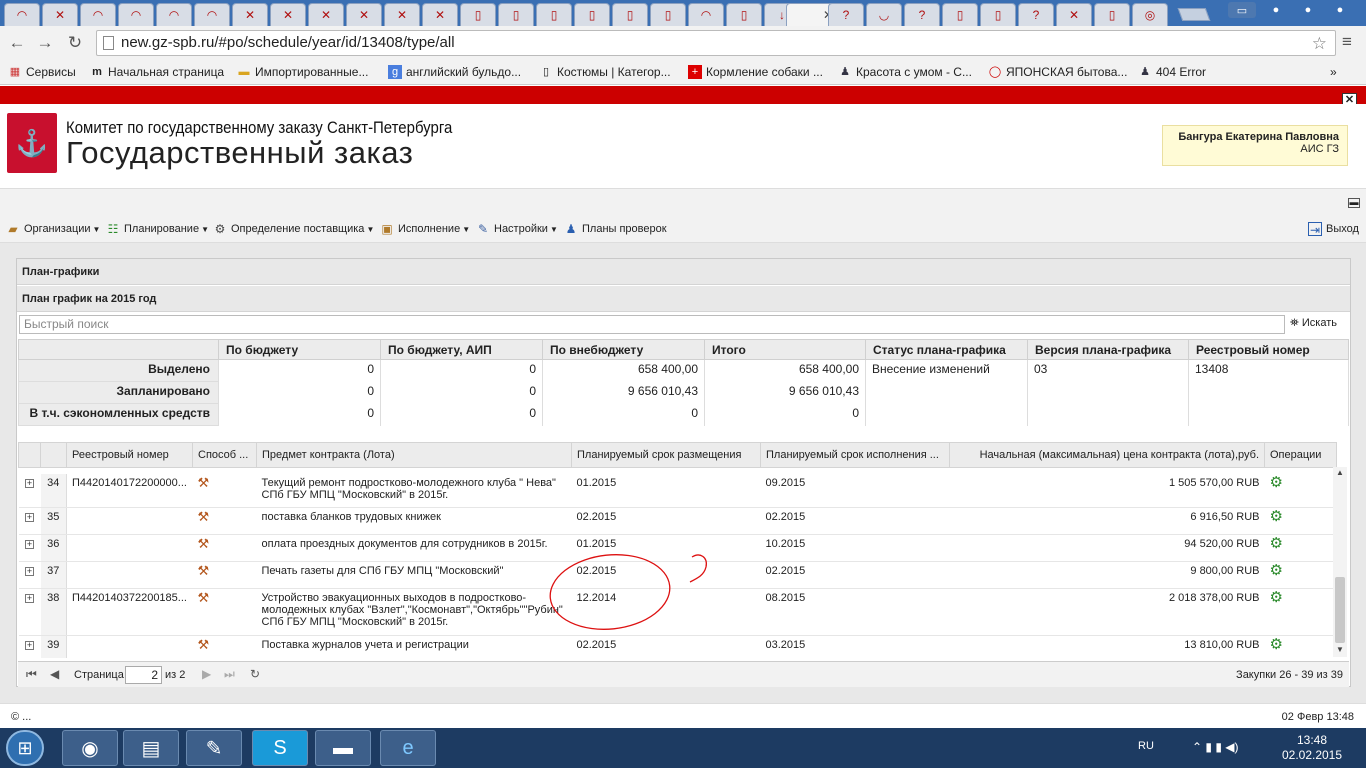  What do you see at coordinates (53, 229) in the screenshot?
I see `menu-organizations: ▰ Организации ▼` at bounding box center [53, 229].